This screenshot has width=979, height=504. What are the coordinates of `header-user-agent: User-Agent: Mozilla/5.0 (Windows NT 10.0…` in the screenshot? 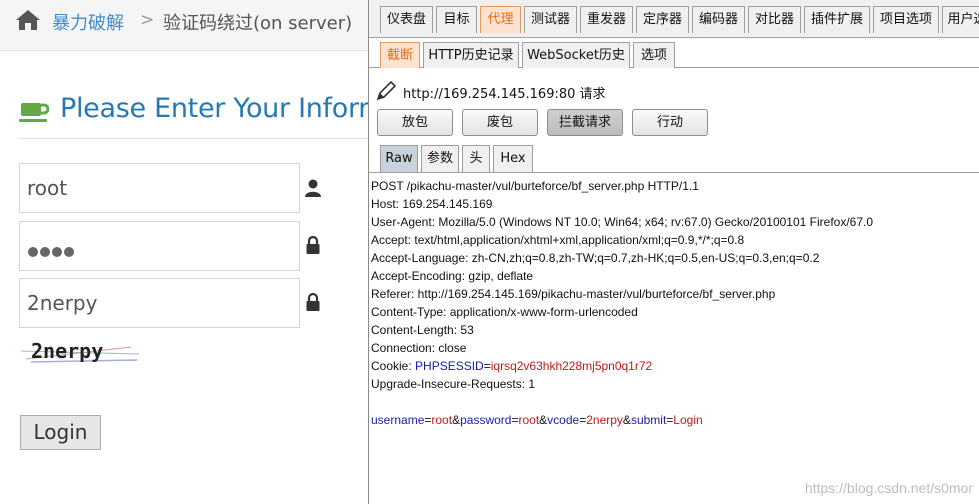 It's located at (622, 222).